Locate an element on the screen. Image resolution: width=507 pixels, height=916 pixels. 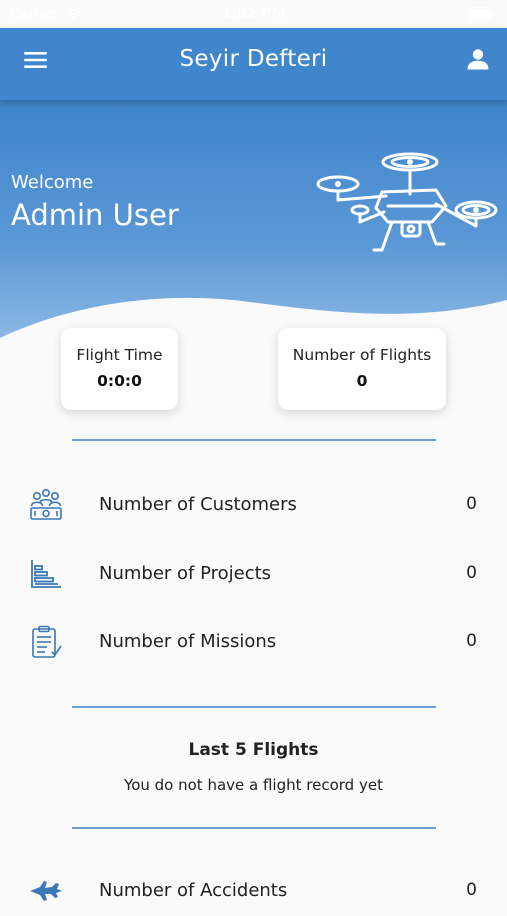
status-time: 1:02 PM is located at coordinates (253, 14).